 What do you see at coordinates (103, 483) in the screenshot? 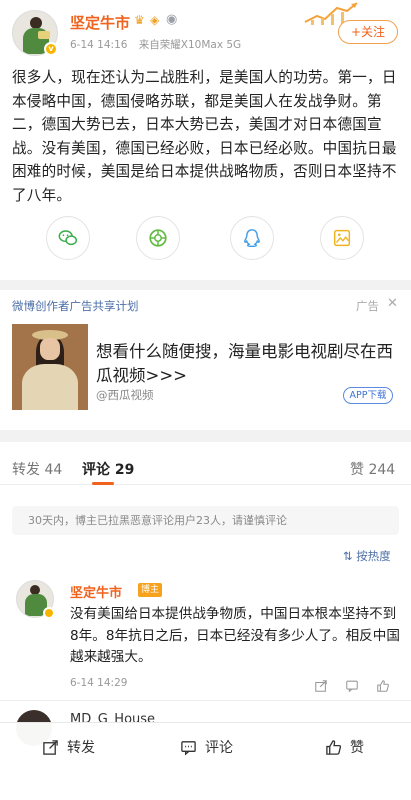
I see `active-tab-indicator` at bounding box center [103, 483].